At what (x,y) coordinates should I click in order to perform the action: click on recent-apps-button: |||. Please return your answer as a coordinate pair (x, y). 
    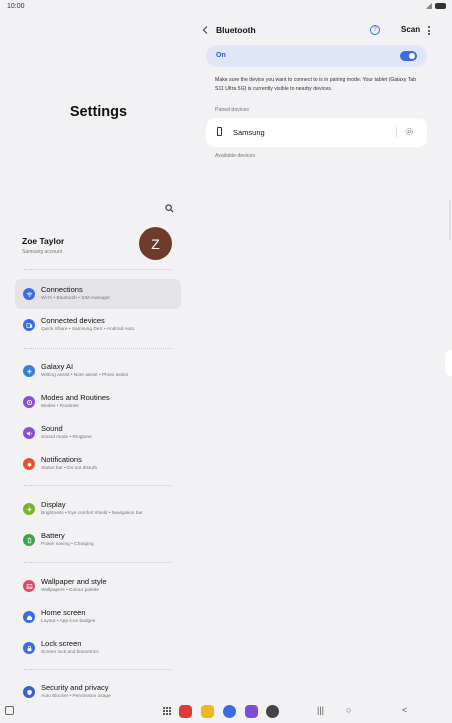
    Looking at the image, I should click on (320, 710).